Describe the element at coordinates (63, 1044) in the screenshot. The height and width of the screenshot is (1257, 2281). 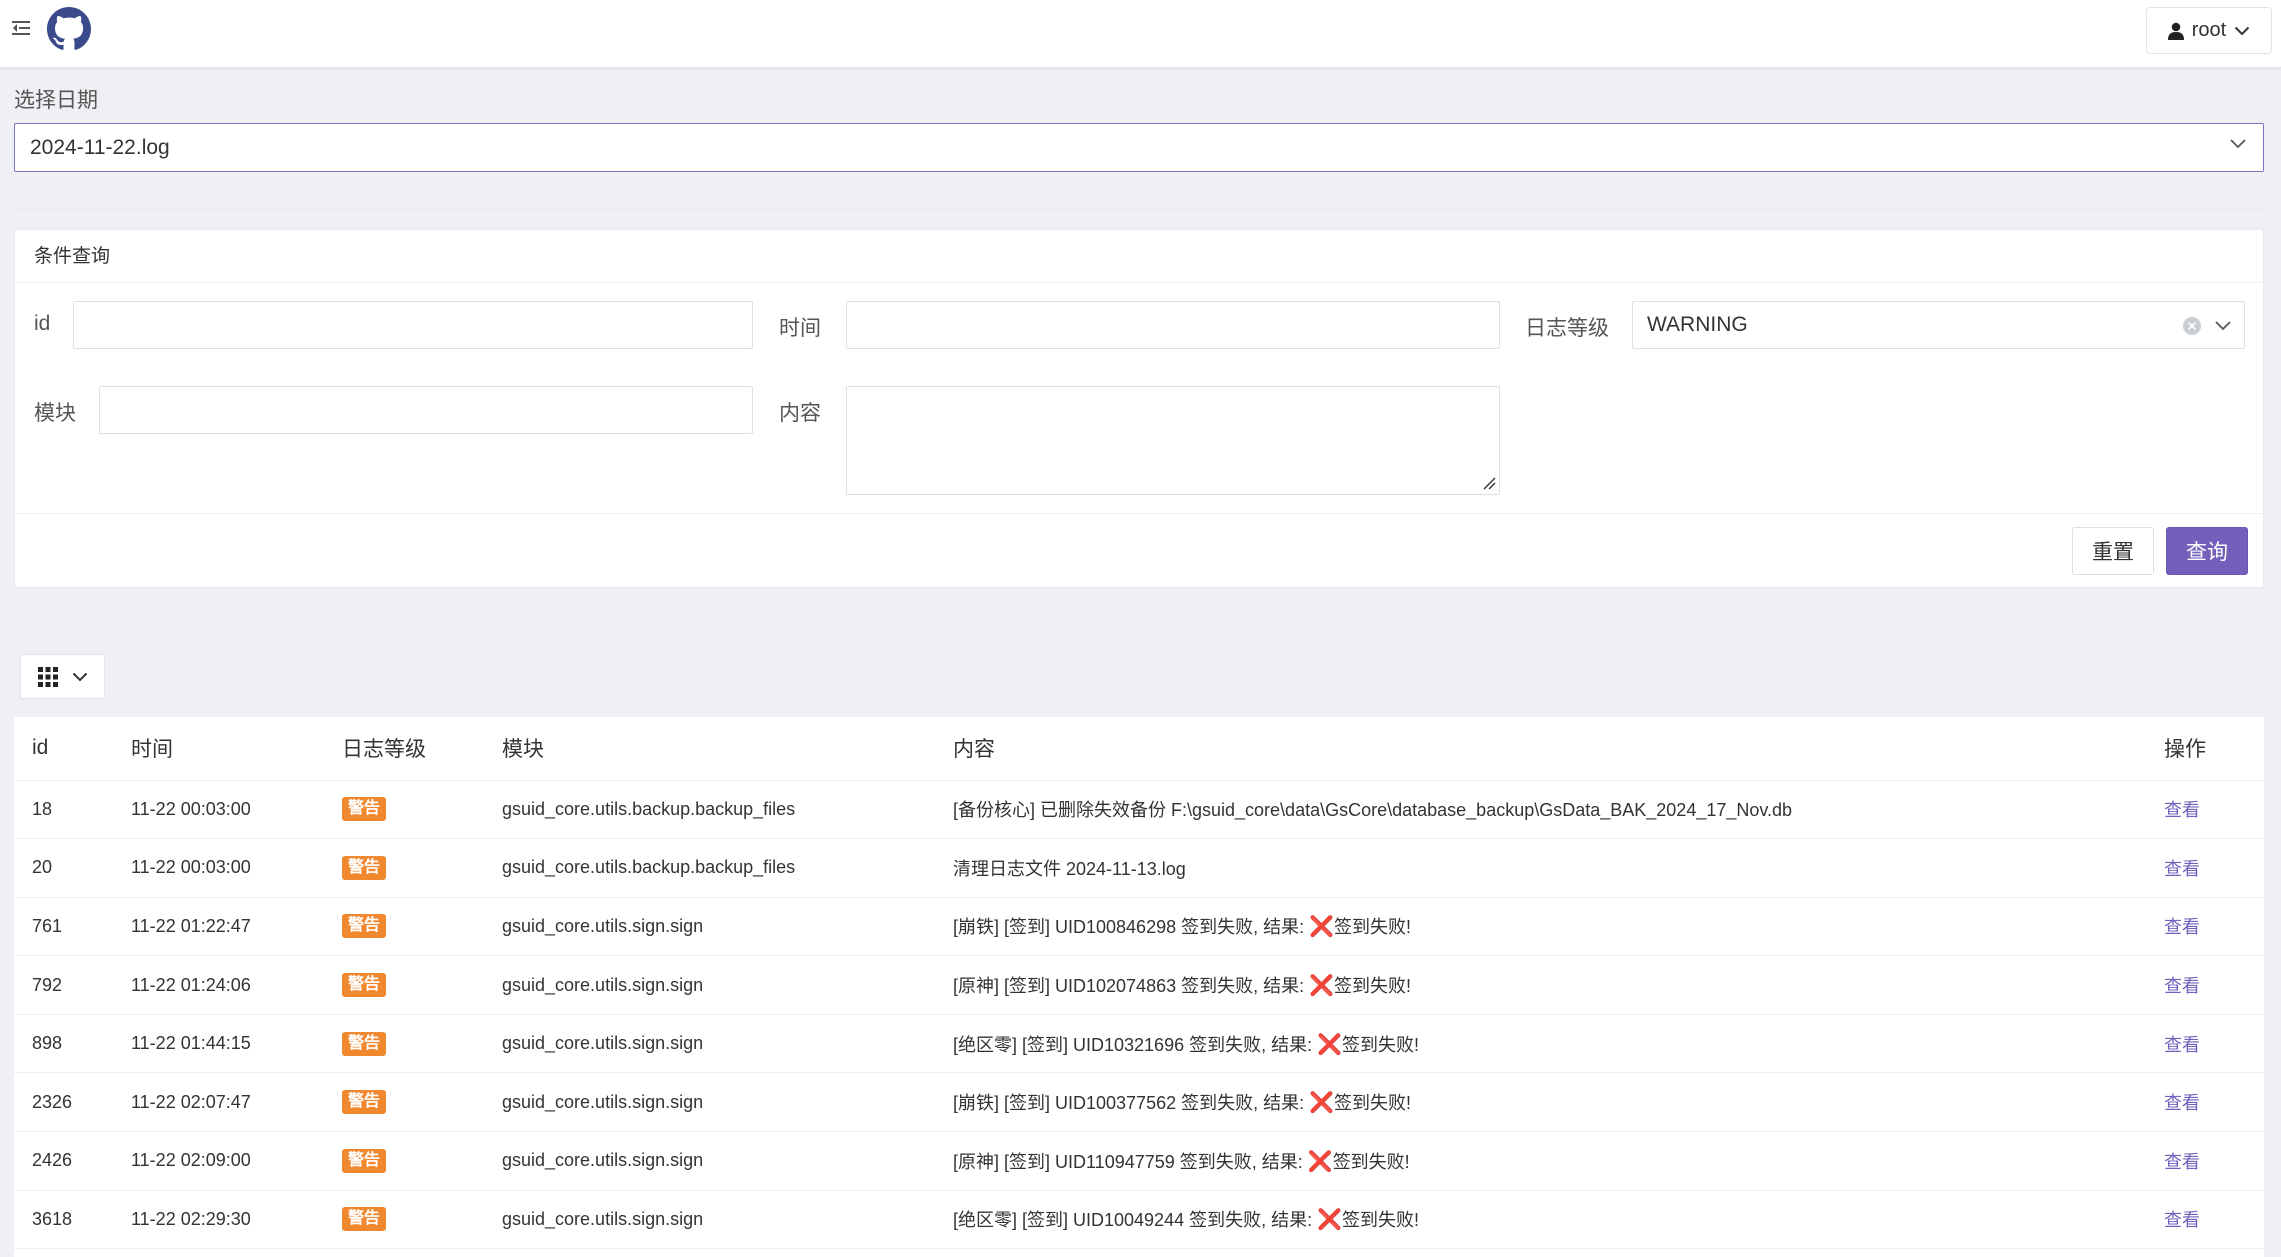
I see `cell-id: 898` at that location.